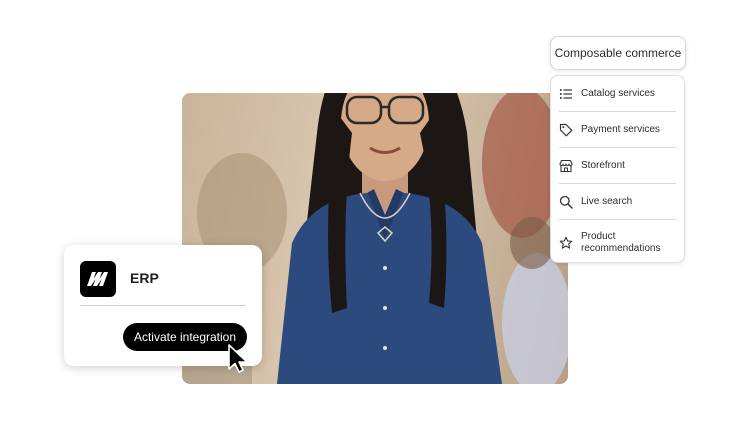  What do you see at coordinates (98, 279) in the screenshot?
I see `magento-logo-icon` at bounding box center [98, 279].